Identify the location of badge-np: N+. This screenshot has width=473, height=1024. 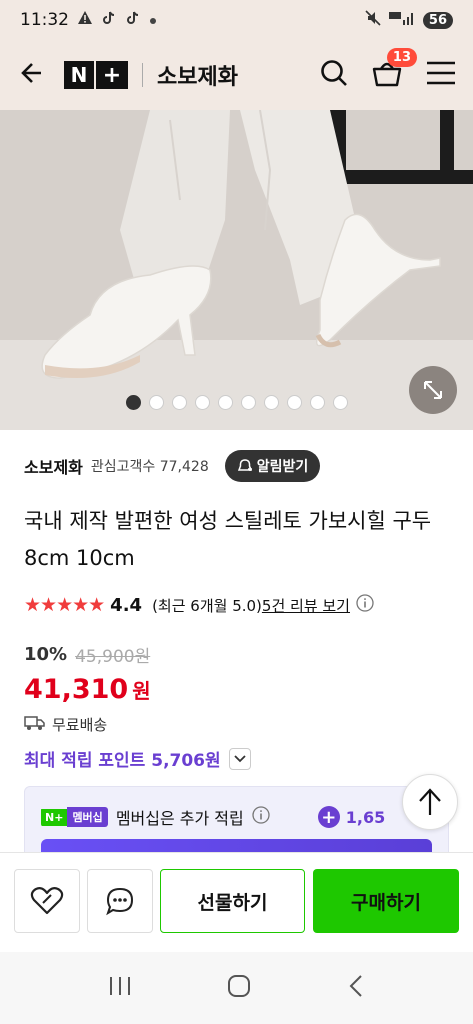
(54, 817).